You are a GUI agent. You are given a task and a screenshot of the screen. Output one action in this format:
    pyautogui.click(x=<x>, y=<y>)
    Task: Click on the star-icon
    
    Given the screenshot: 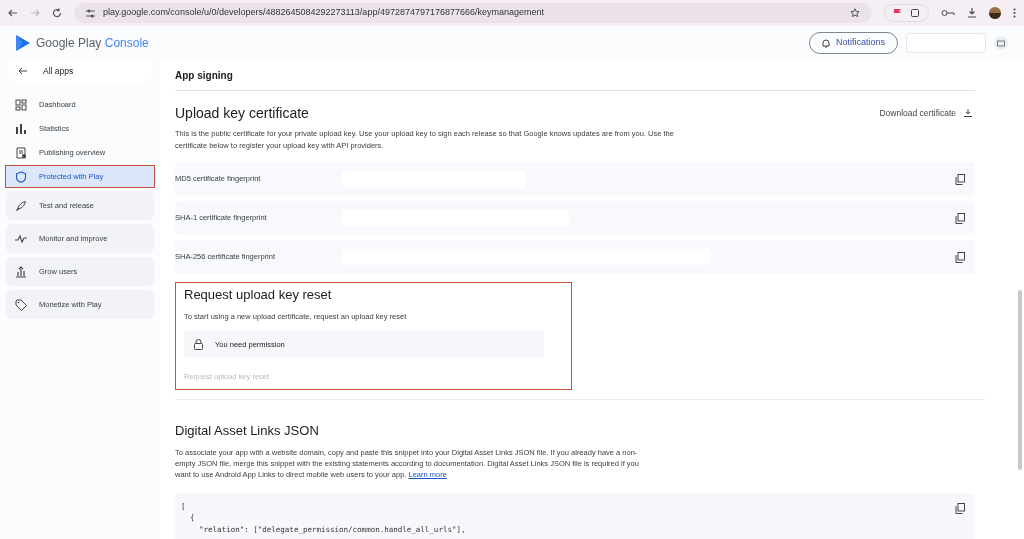 What is the action you would take?
    pyautogui.click(x=855, y=13)
    